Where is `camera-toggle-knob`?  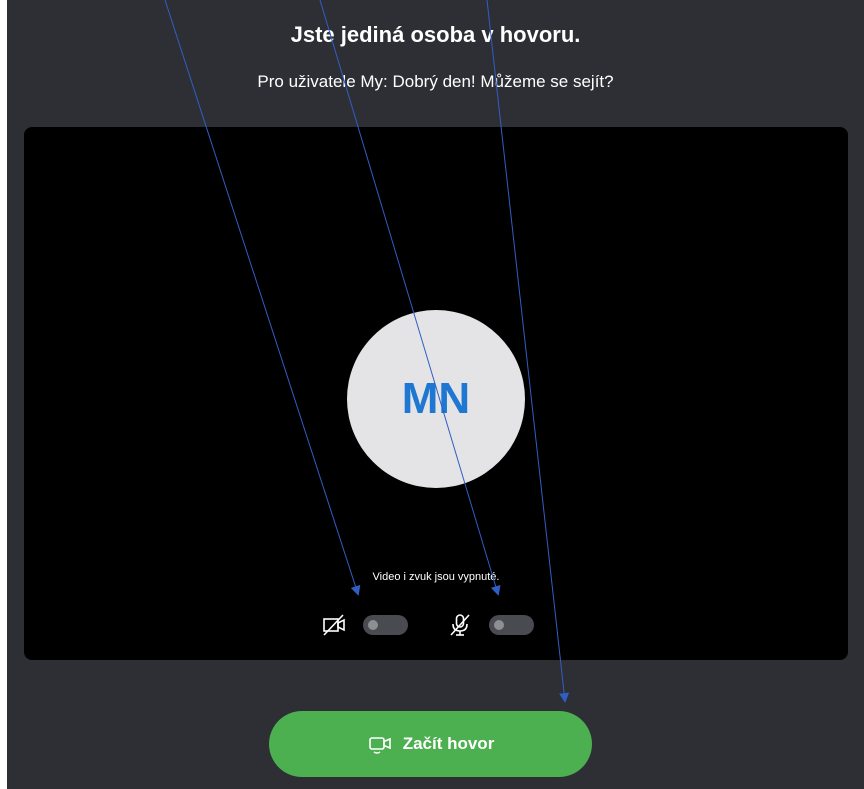
camera-toggle-knob is located at coordinates (373, 625).